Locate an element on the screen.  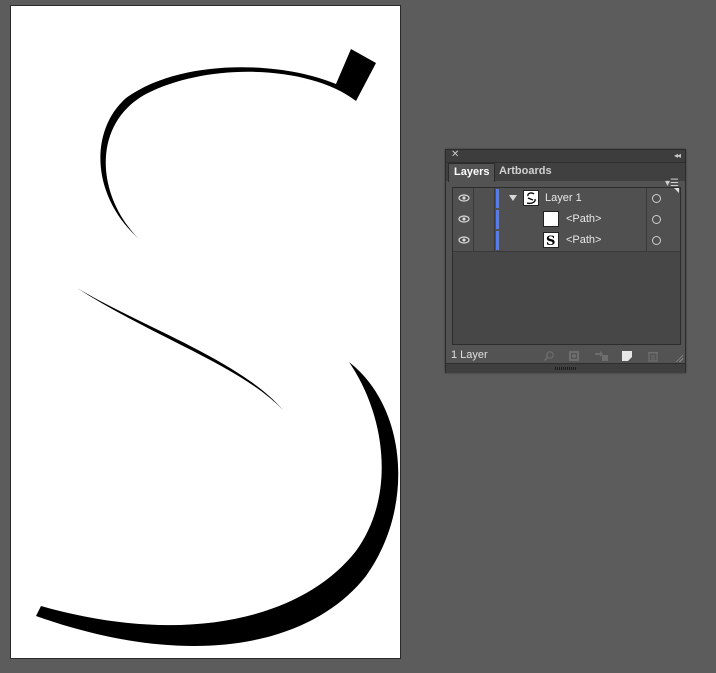
locate-object-icon is located at coordinates (549, 355).